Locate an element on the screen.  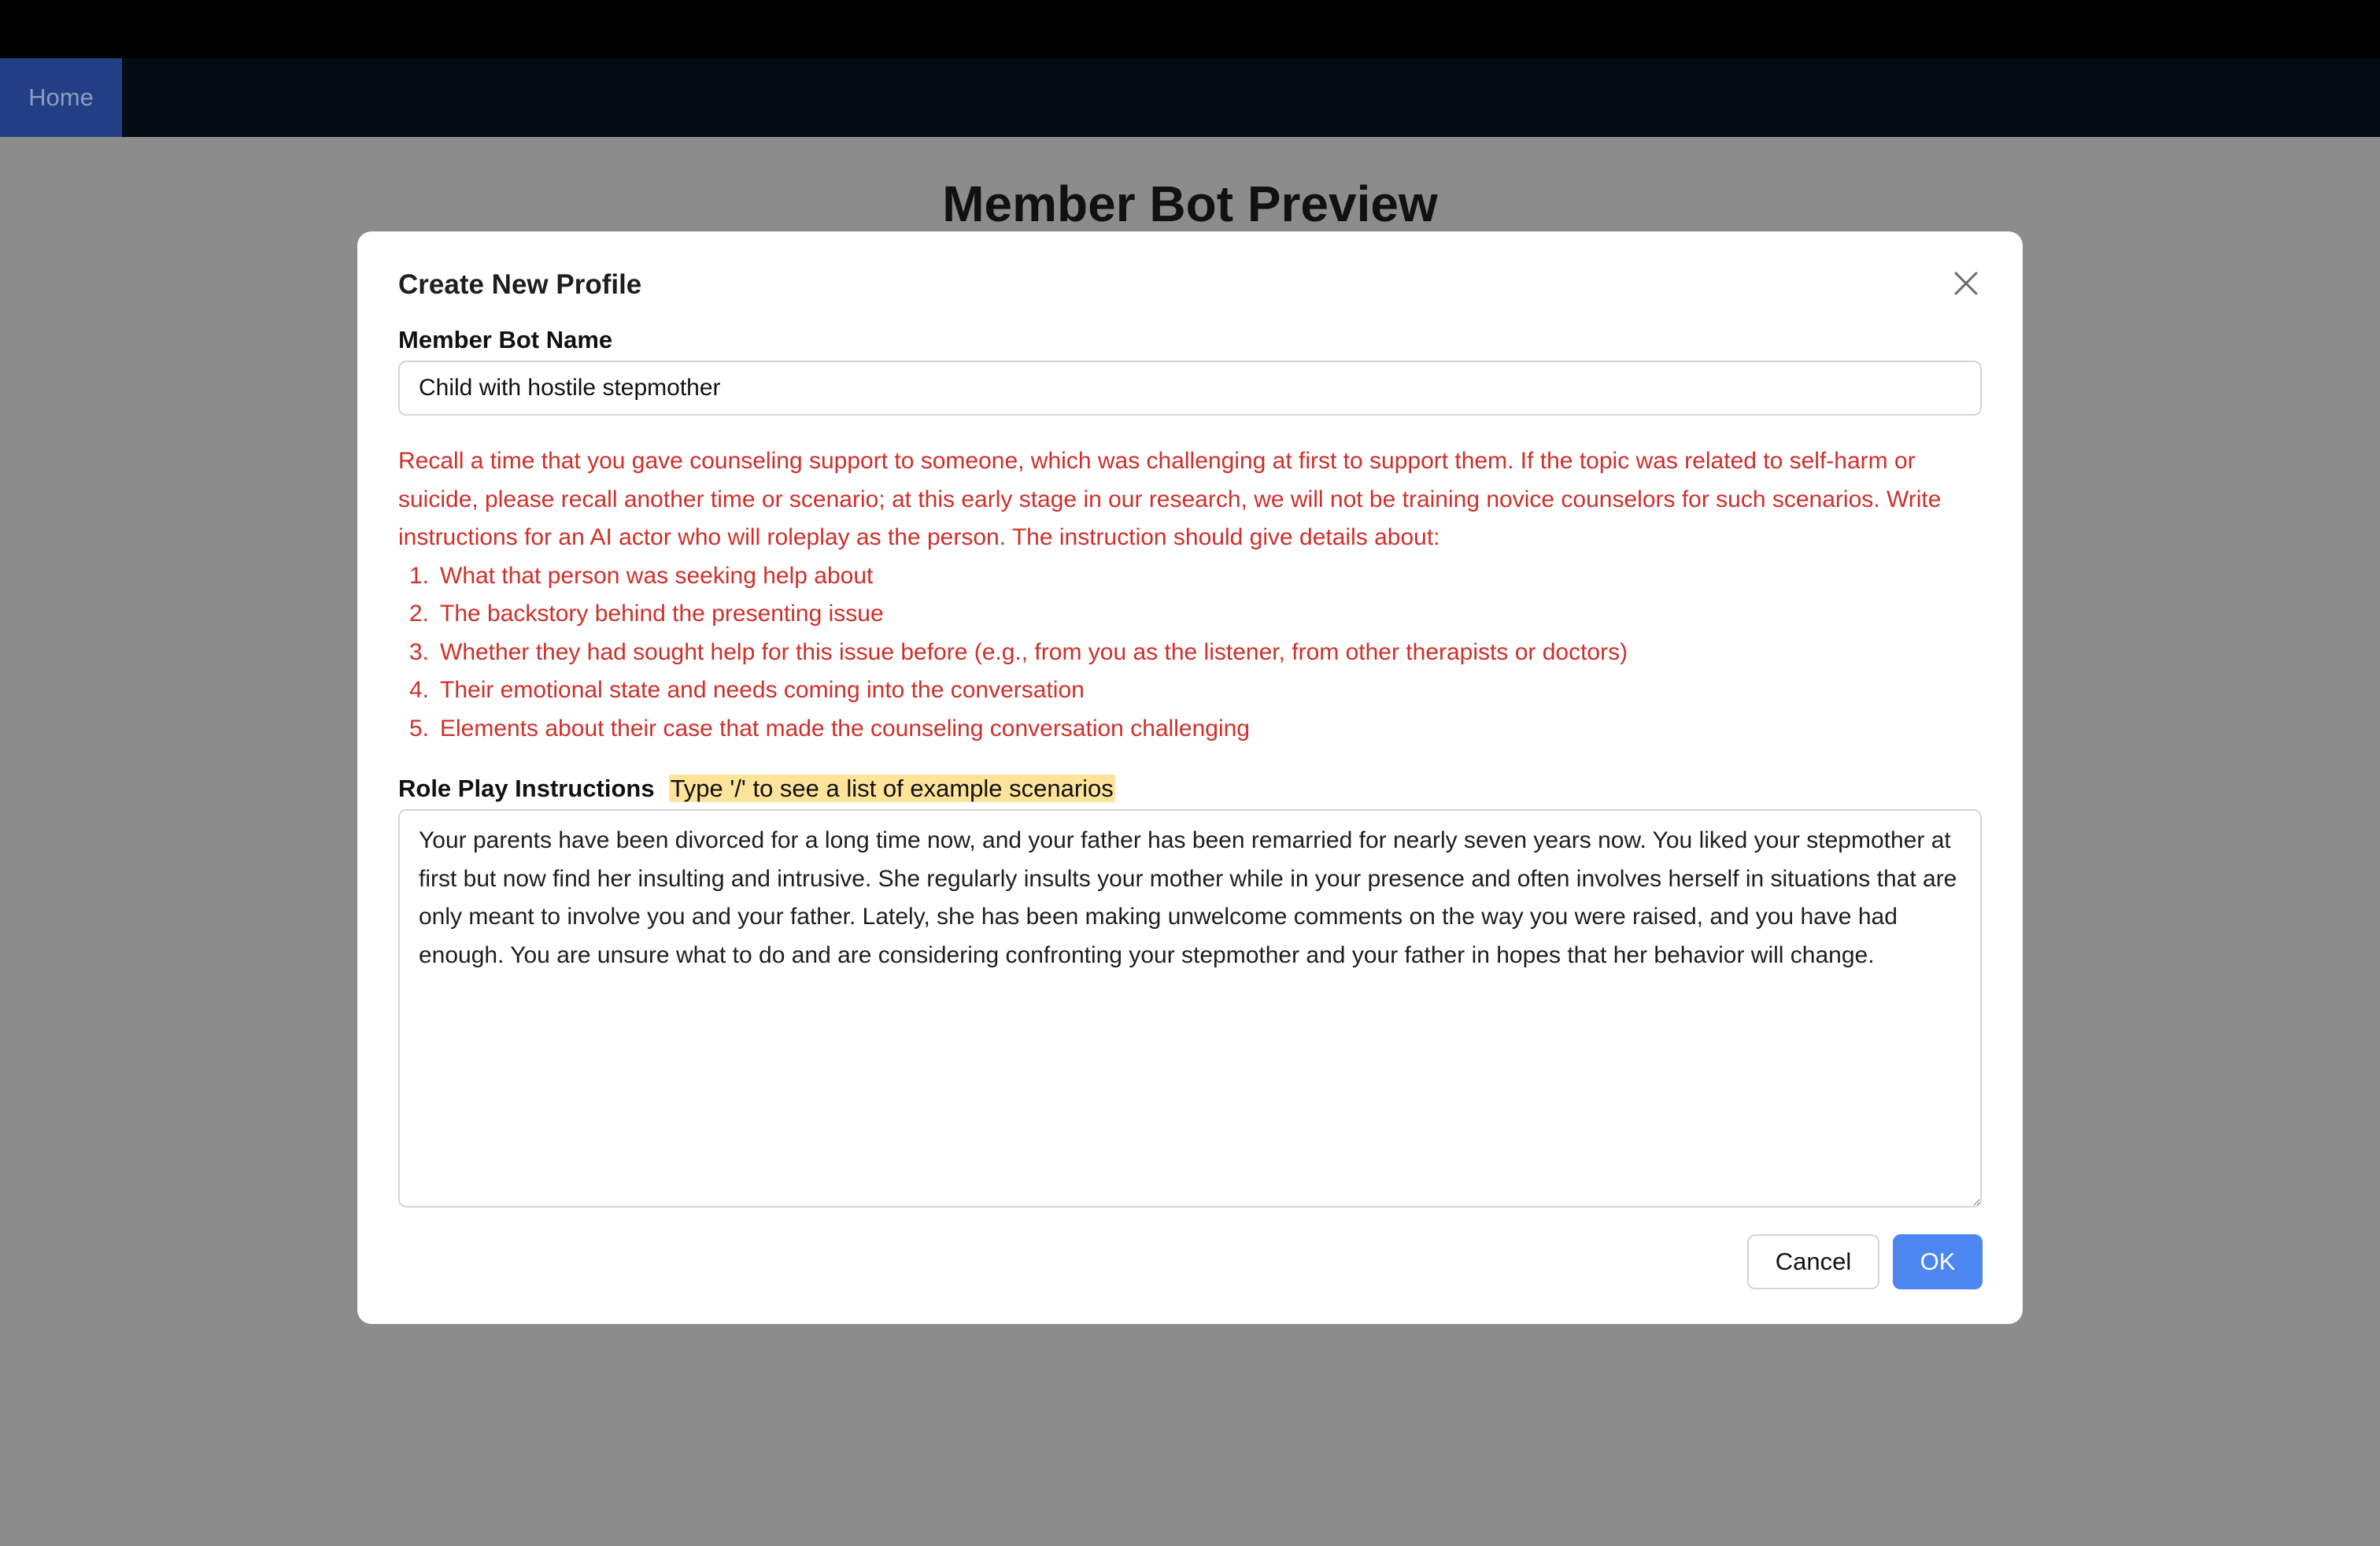
ok-button: OK is located at coordinates (1938, 1261).